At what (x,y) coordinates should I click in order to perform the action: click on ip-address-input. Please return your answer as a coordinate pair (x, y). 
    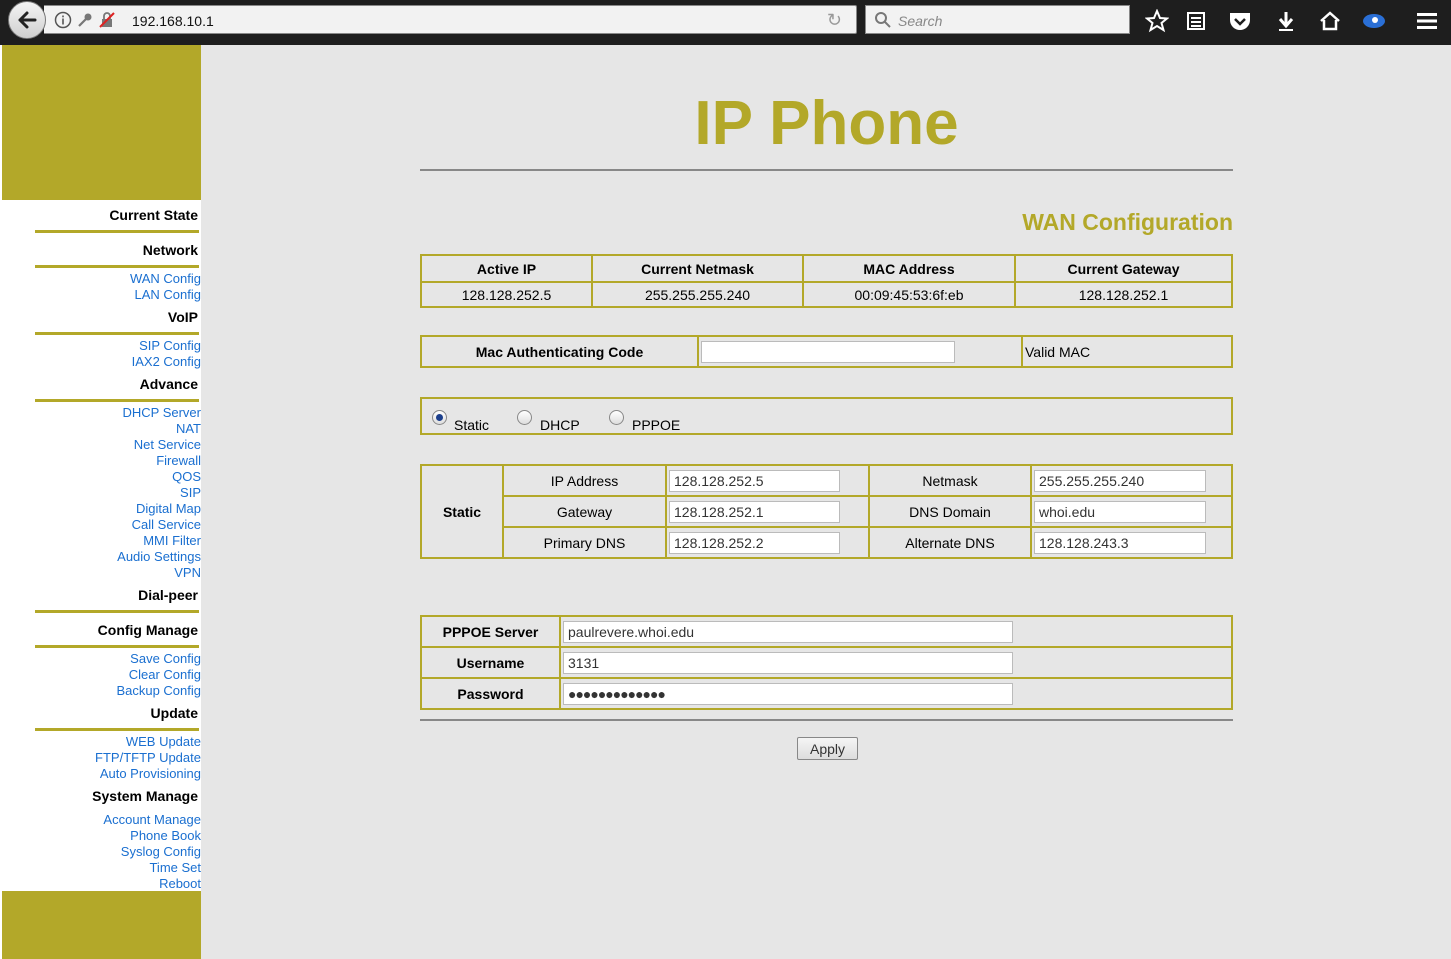
    Looking at the image, I should click on (754, 480).